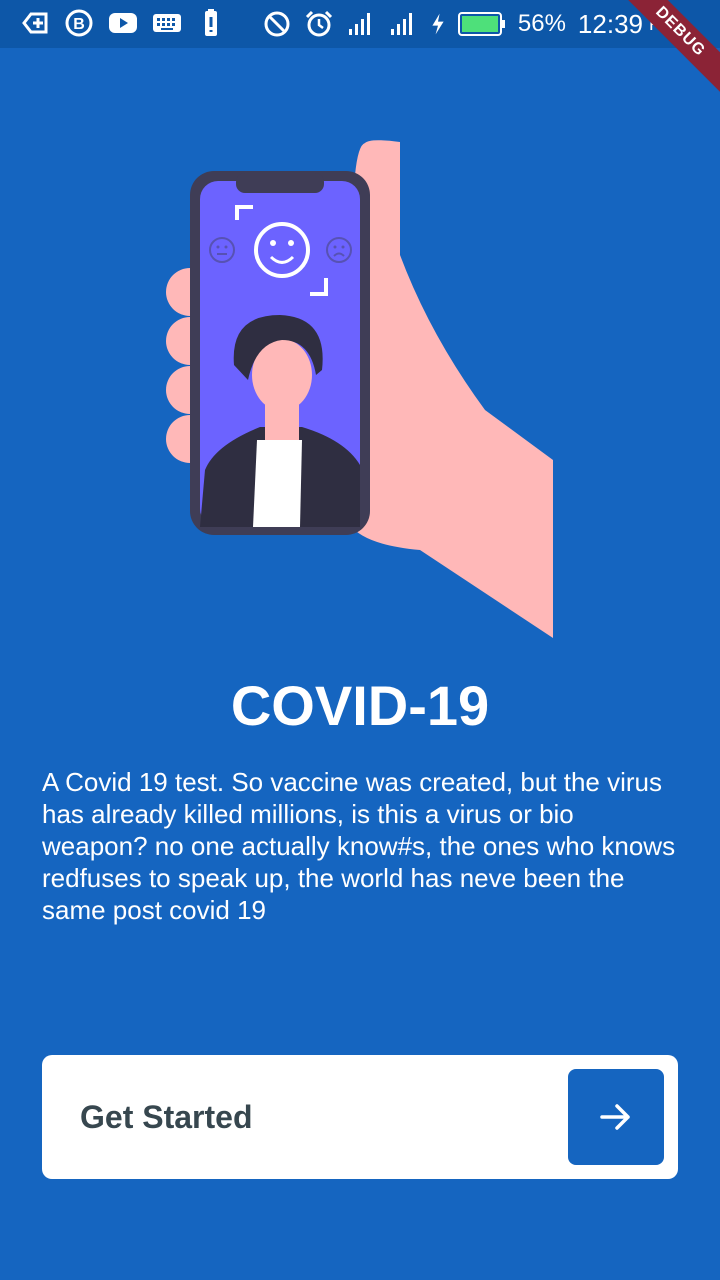 The image size is (720, 1280). I want to click on get-started-button: Get Started, so click(360, 1117).